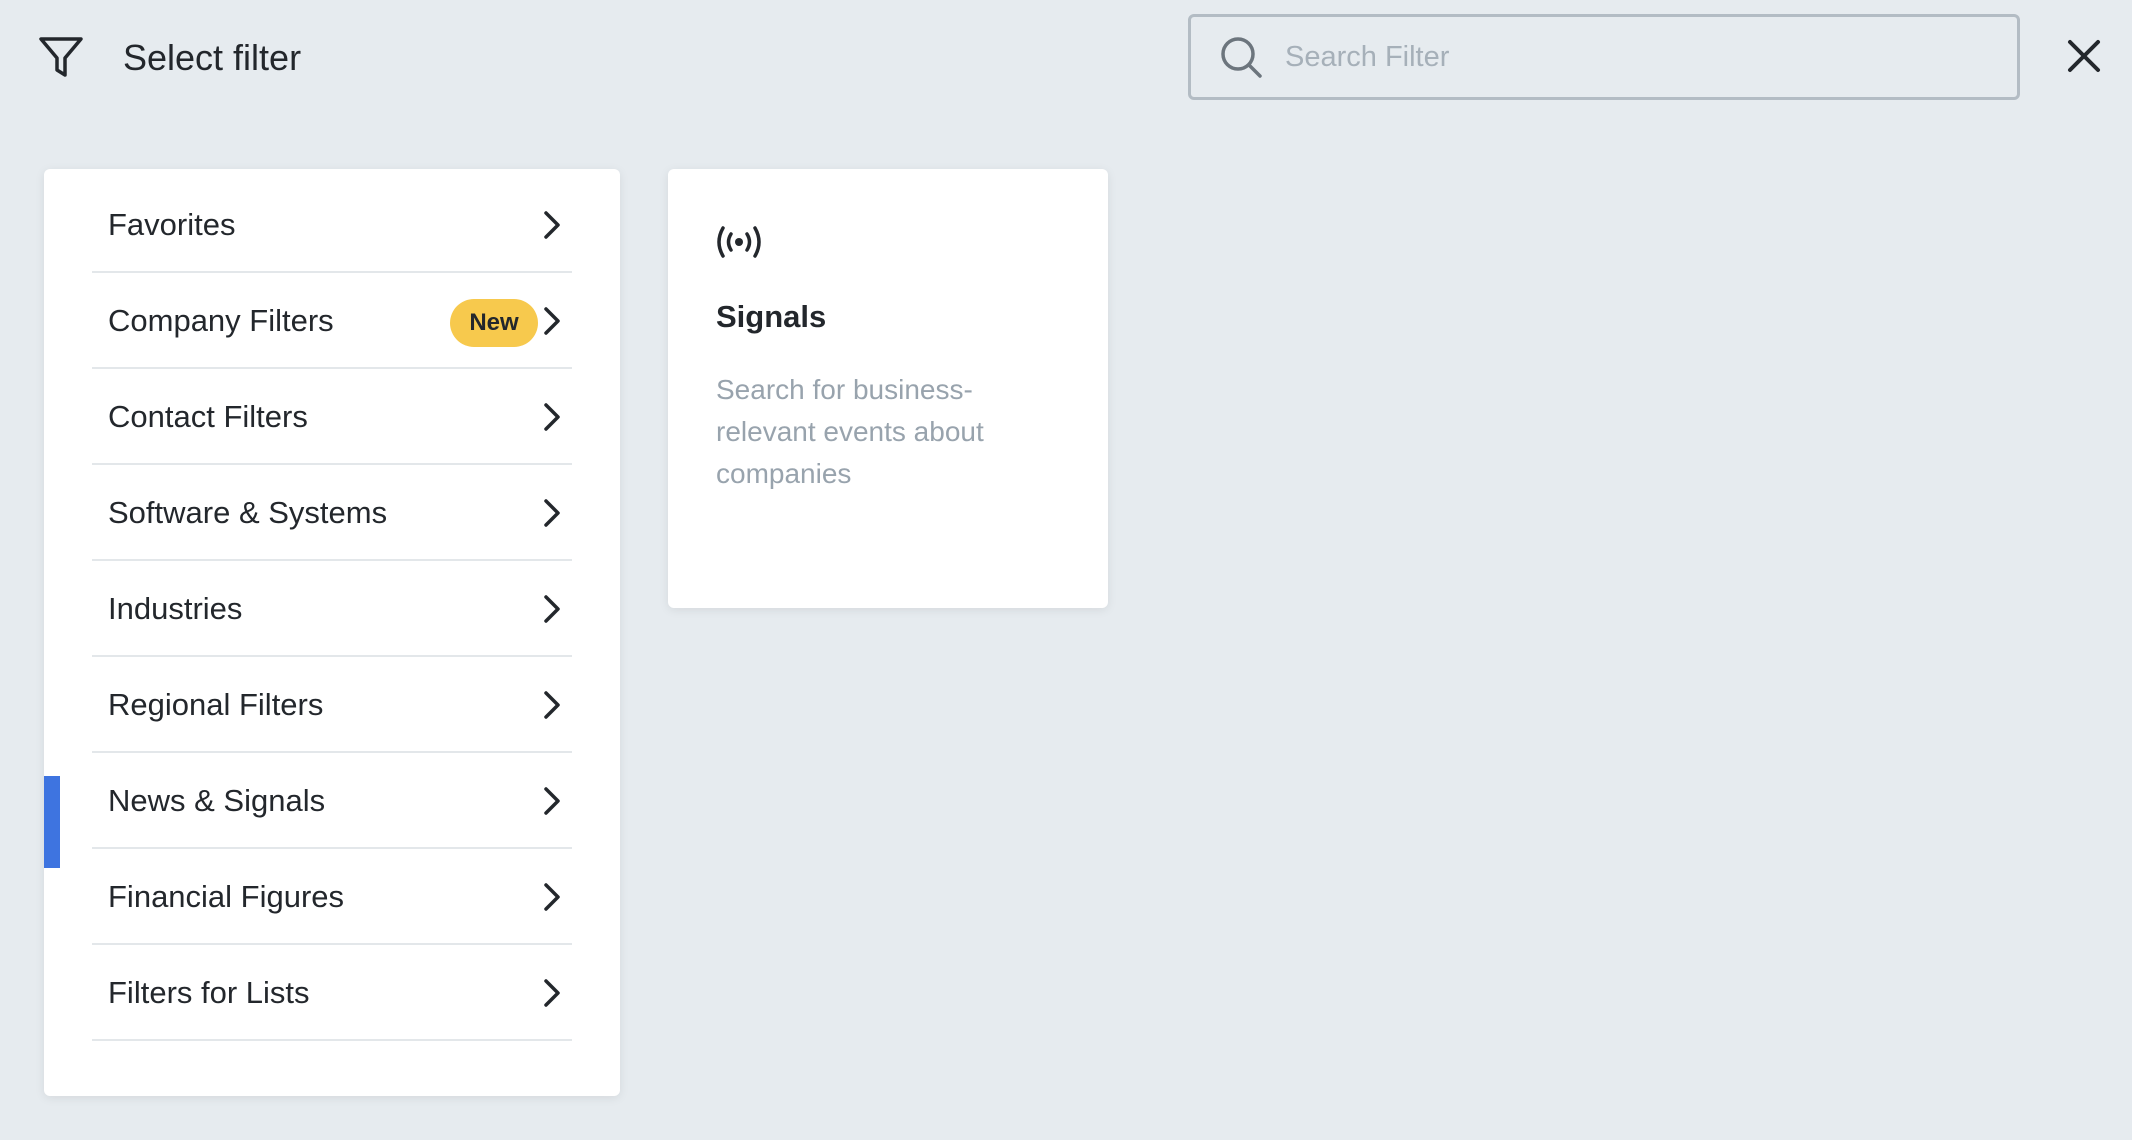 This screenshot has height=1140, width=2132. What do you see at coordinates (212, 57) in the screenshot?
I see `page-title: Select filter` at bounding box center [212, 57].